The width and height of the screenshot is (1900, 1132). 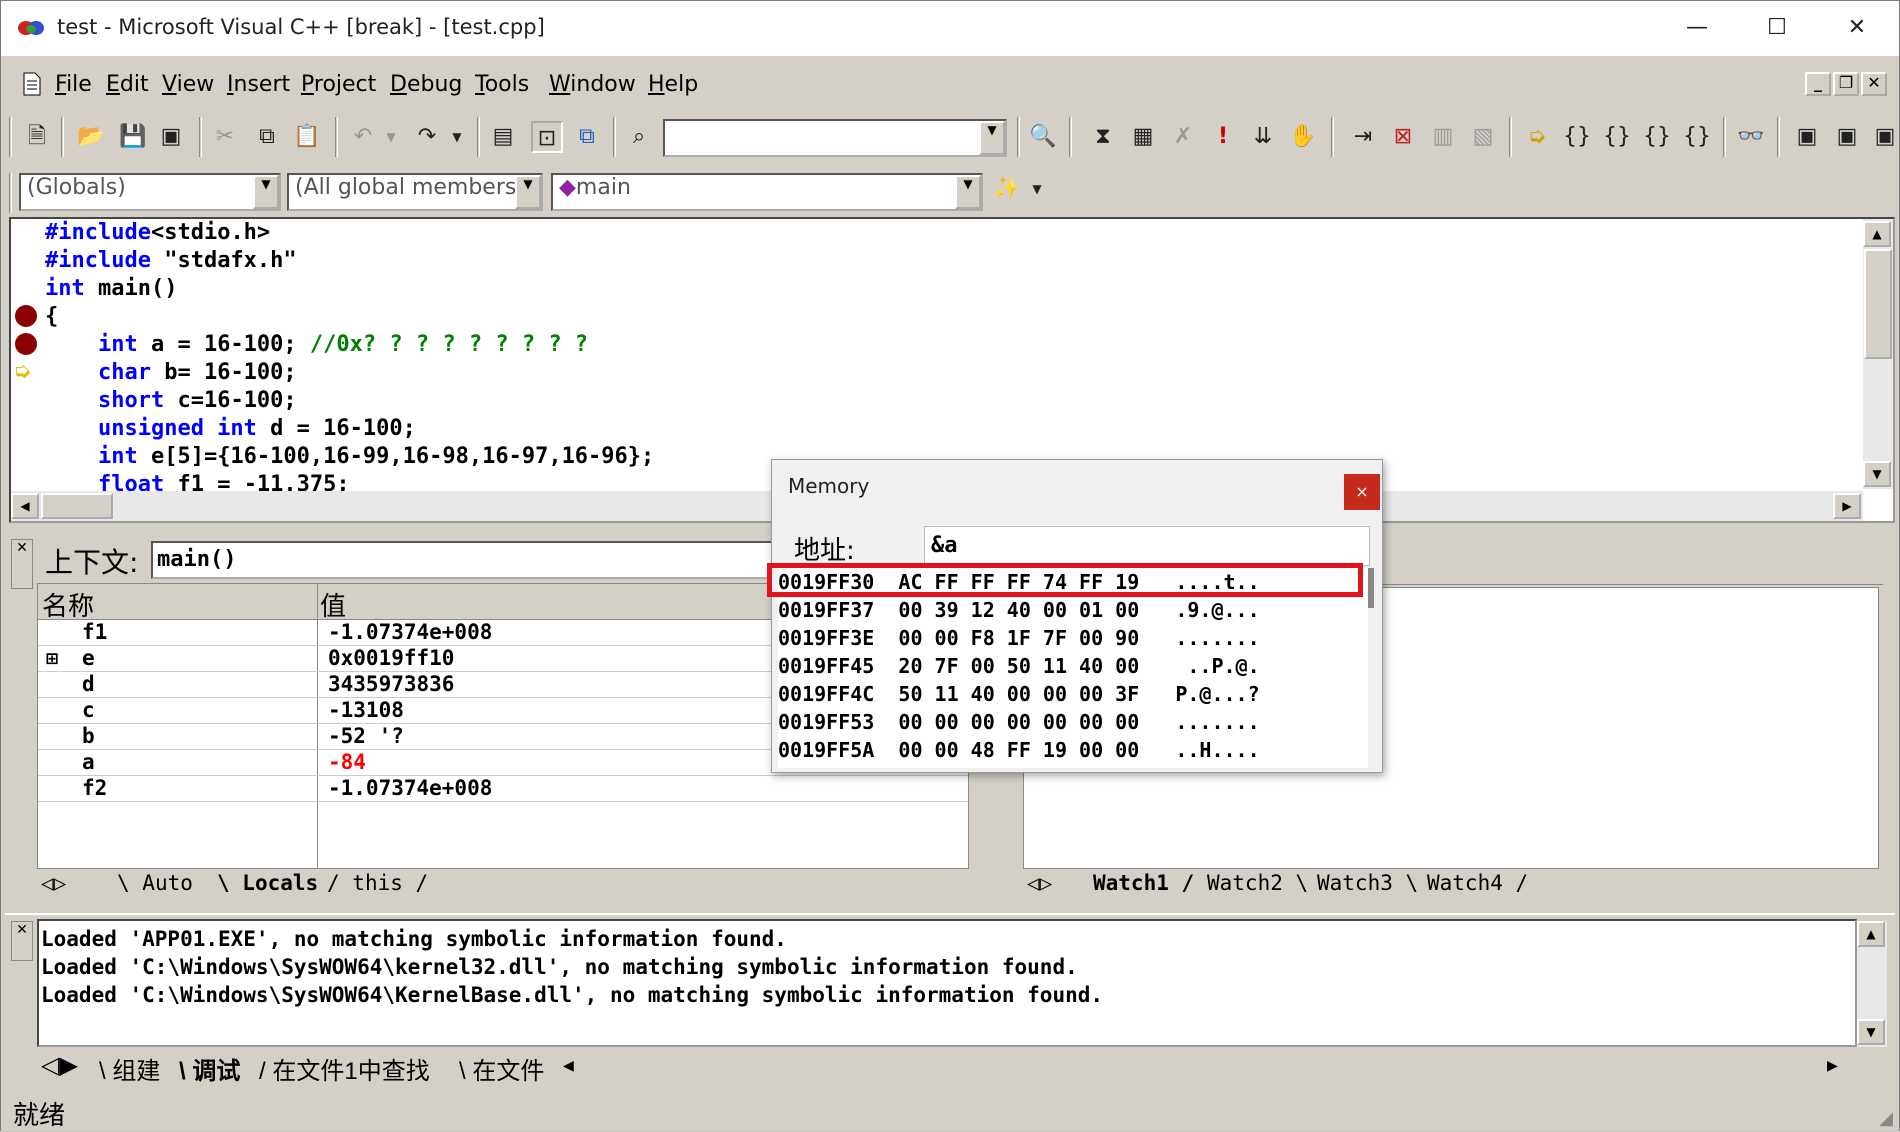 What do you see at coordinates (1777, 28) in the screenshot?
I see `maximize-button: ☐` at bounding box center [1777, 28].